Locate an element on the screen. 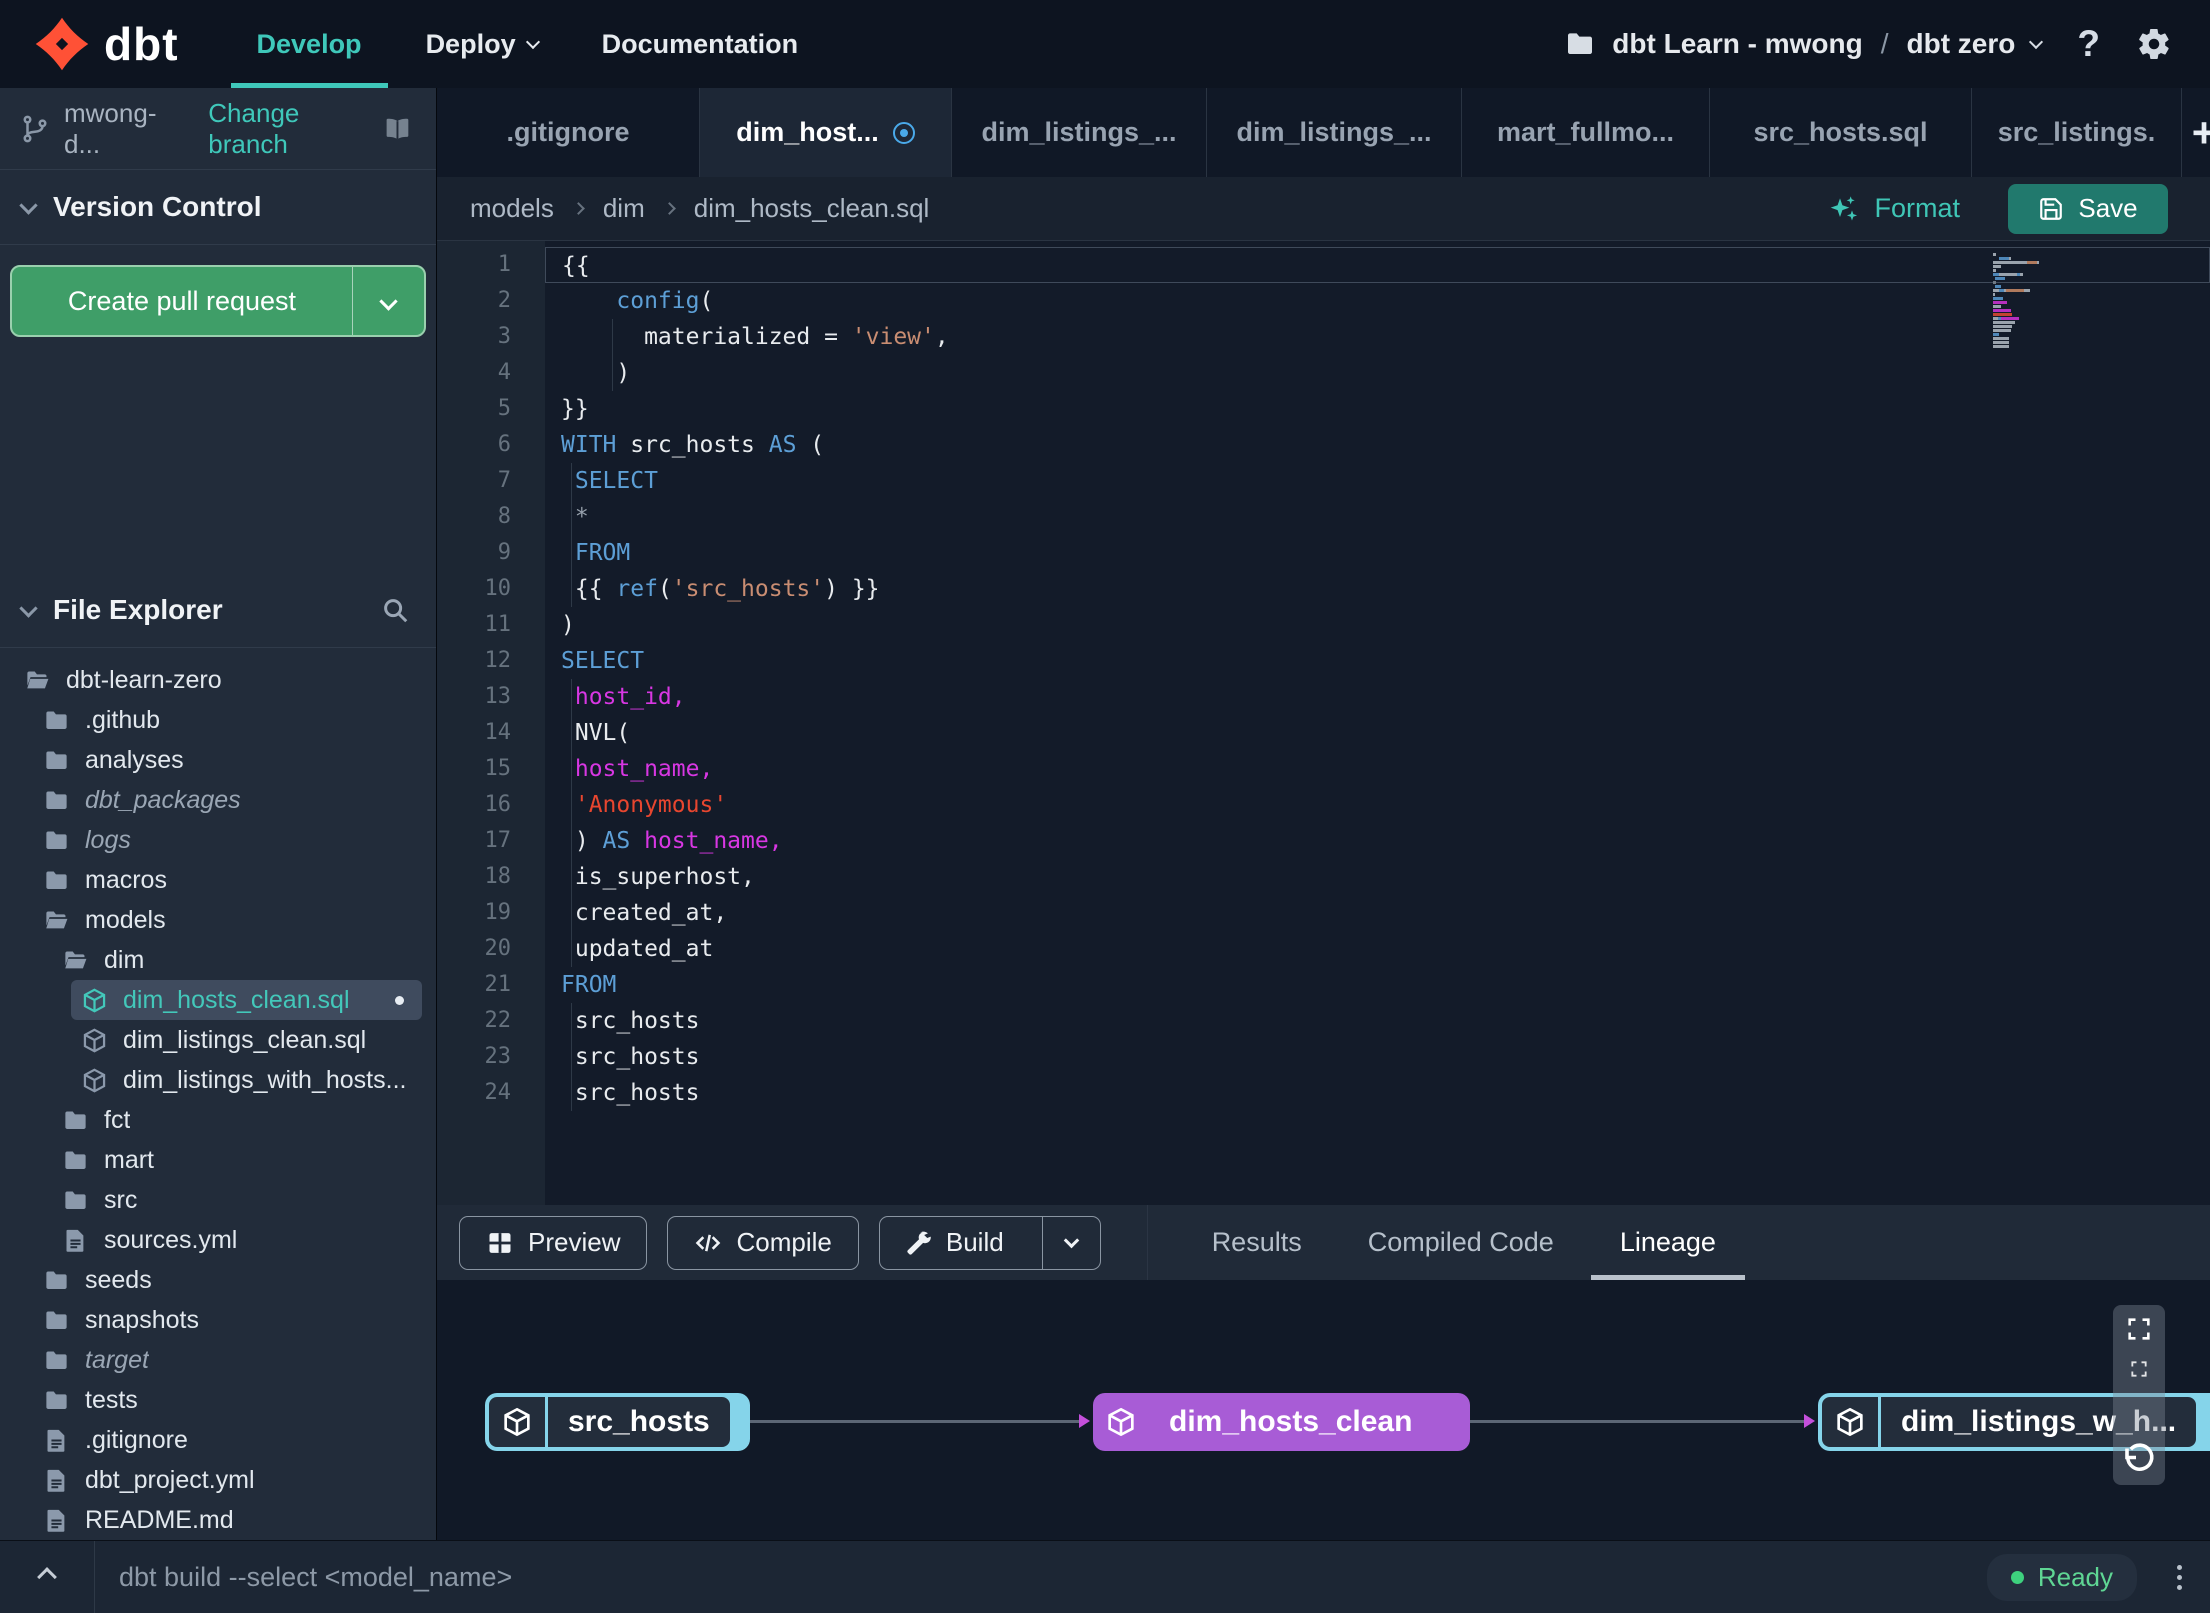  chevron-up-icon is located at coordinates (47, 1577).